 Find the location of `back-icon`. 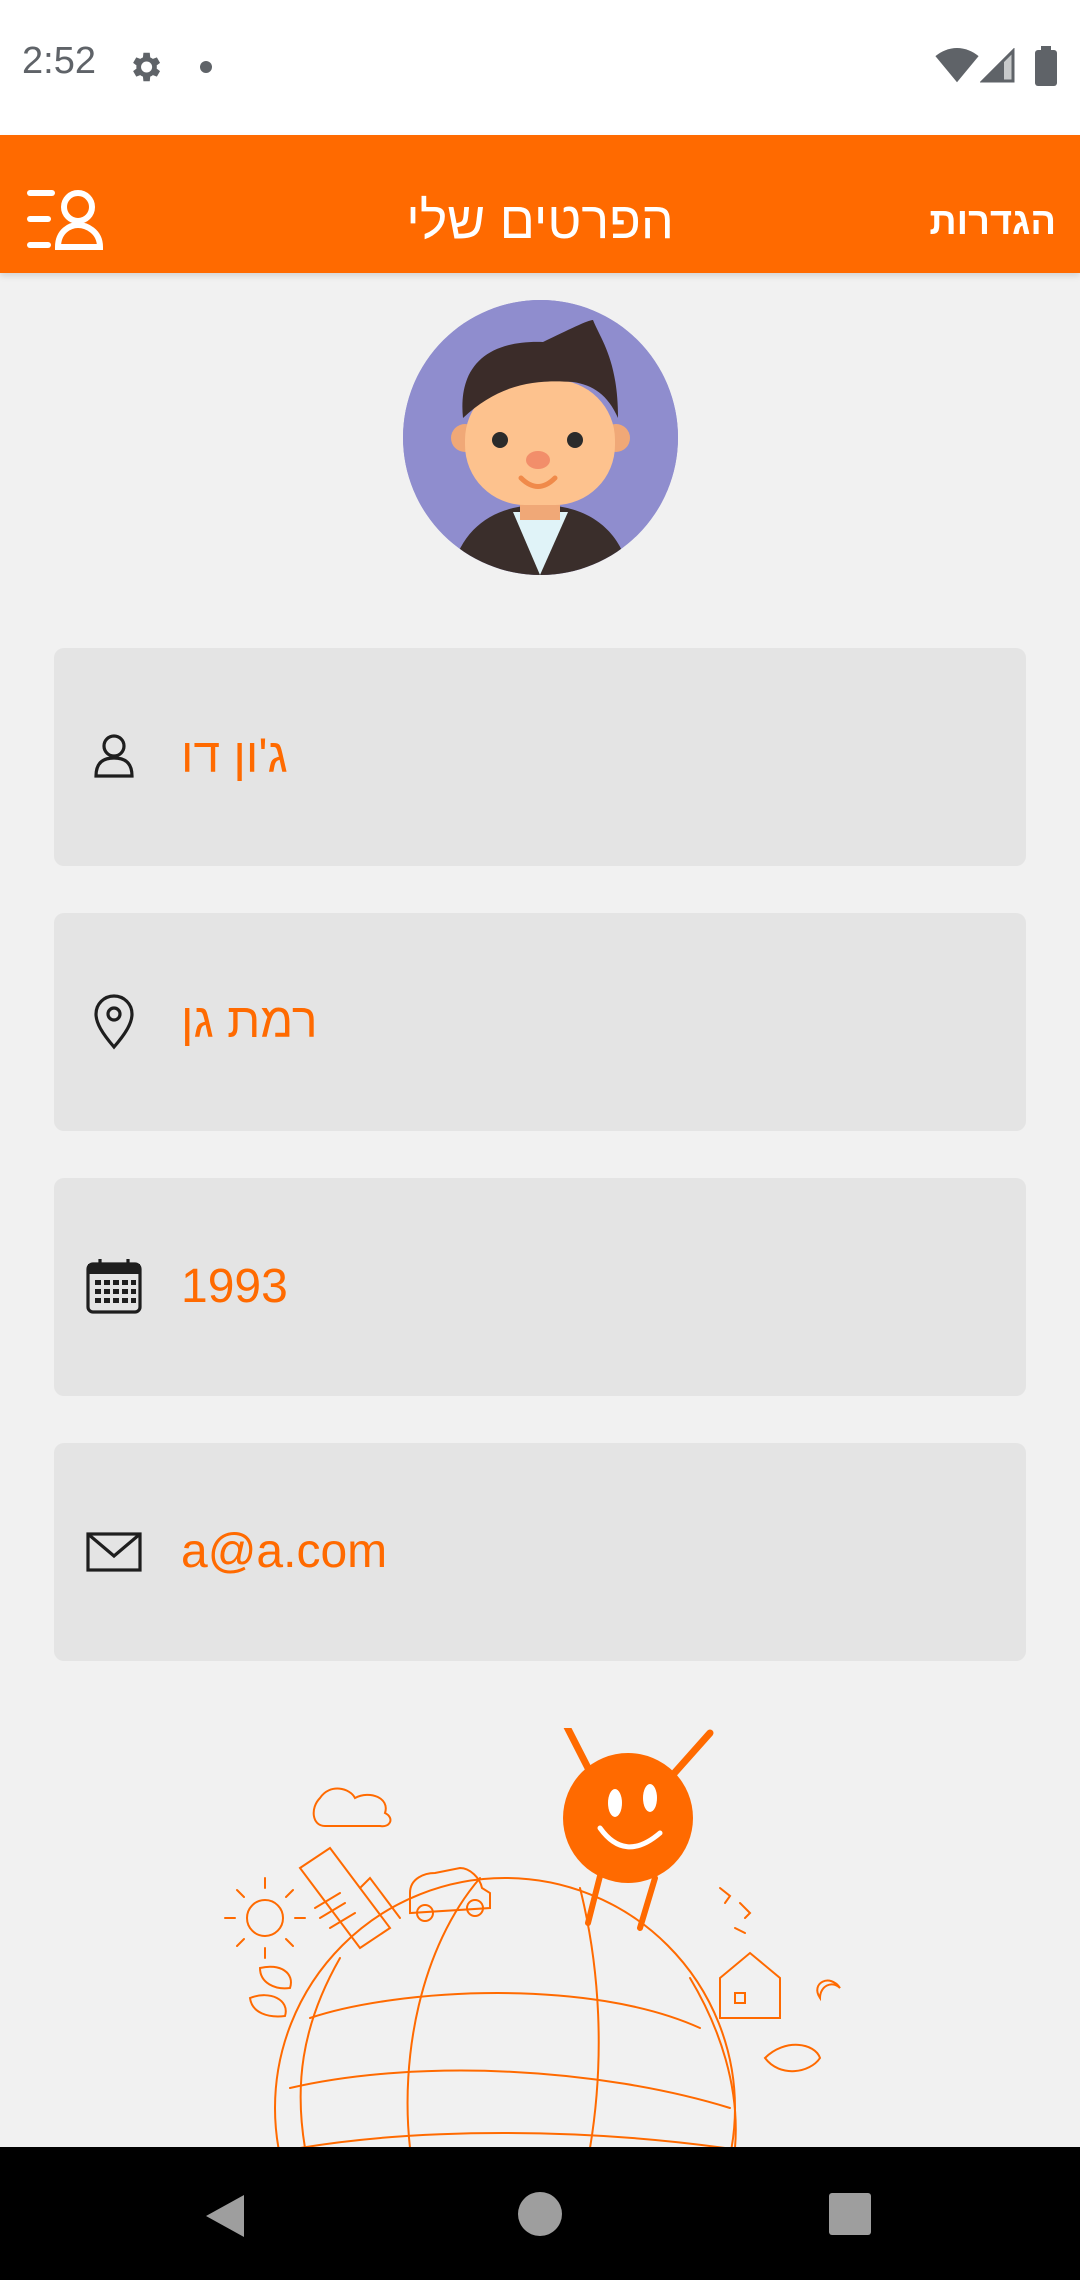

back-icon is located at coordinates (225, 2216).